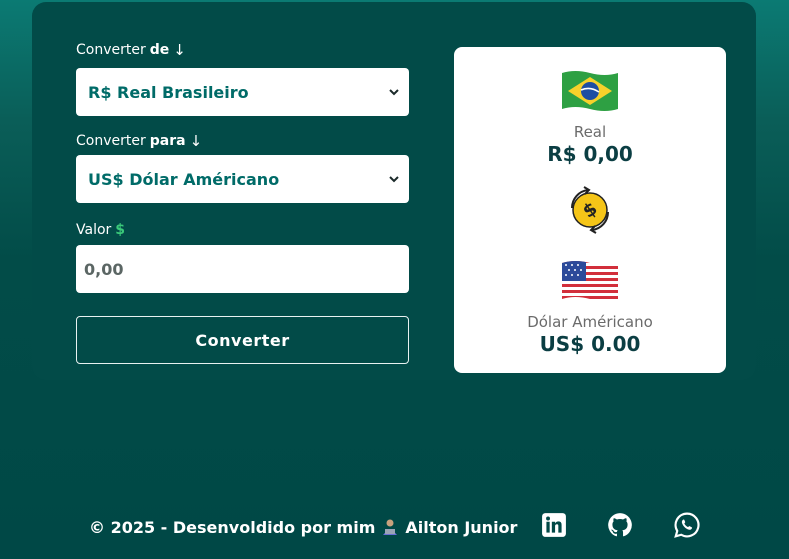 This screenshot has width=789, height=559. I want to click on to-currency-value: US$ 0.00, so click(590, 344).